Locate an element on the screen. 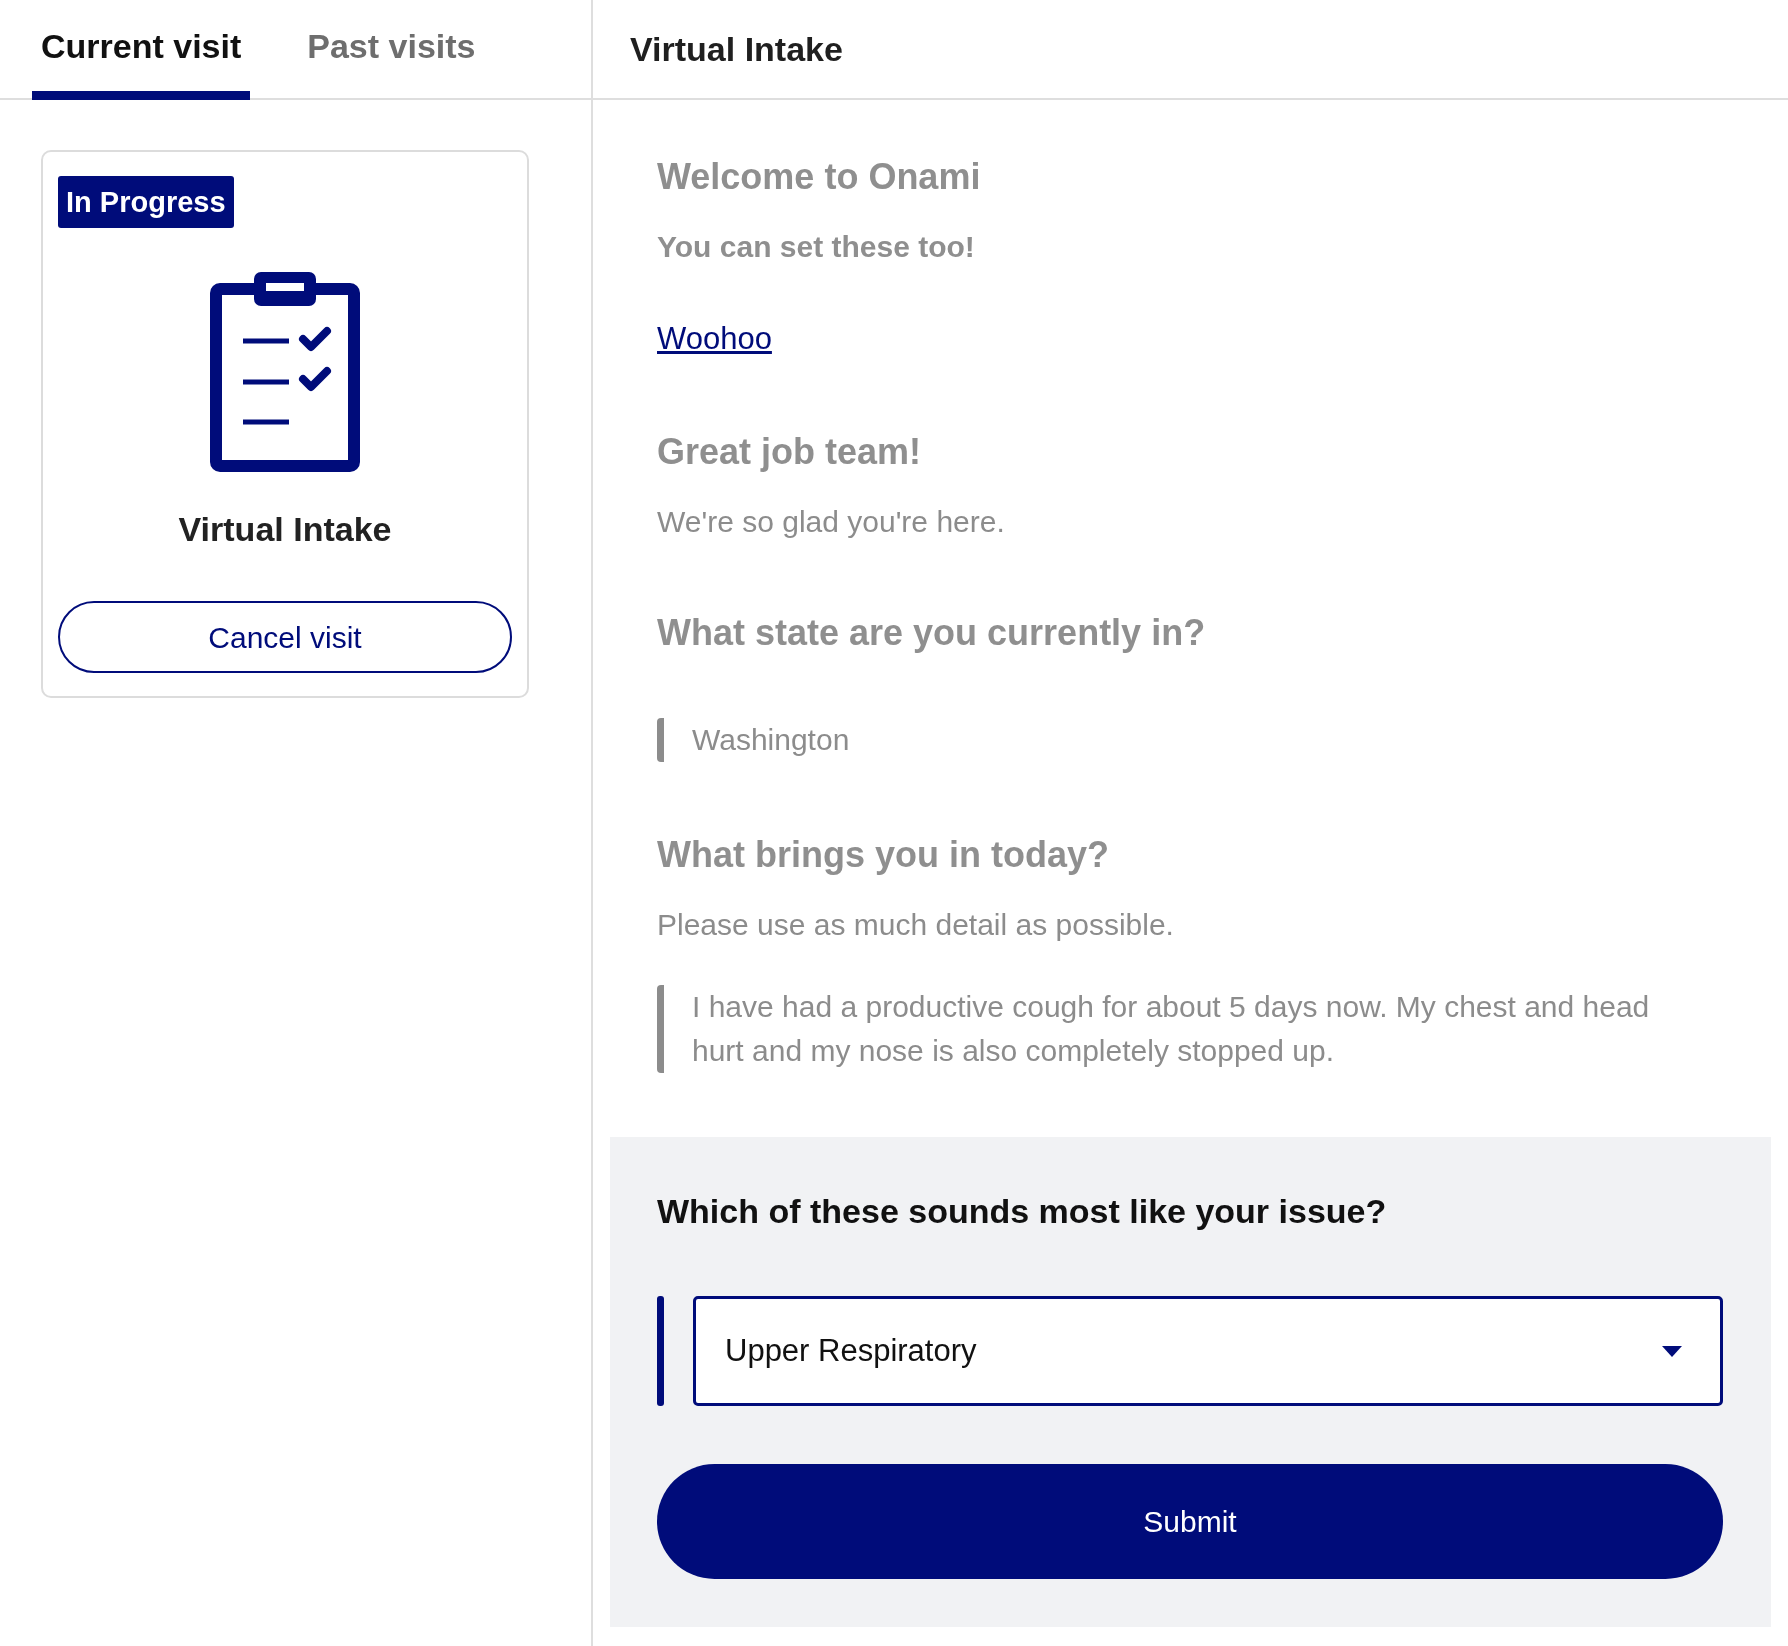  section-heading: What brings you in today? is located at coordinates (883, 855).